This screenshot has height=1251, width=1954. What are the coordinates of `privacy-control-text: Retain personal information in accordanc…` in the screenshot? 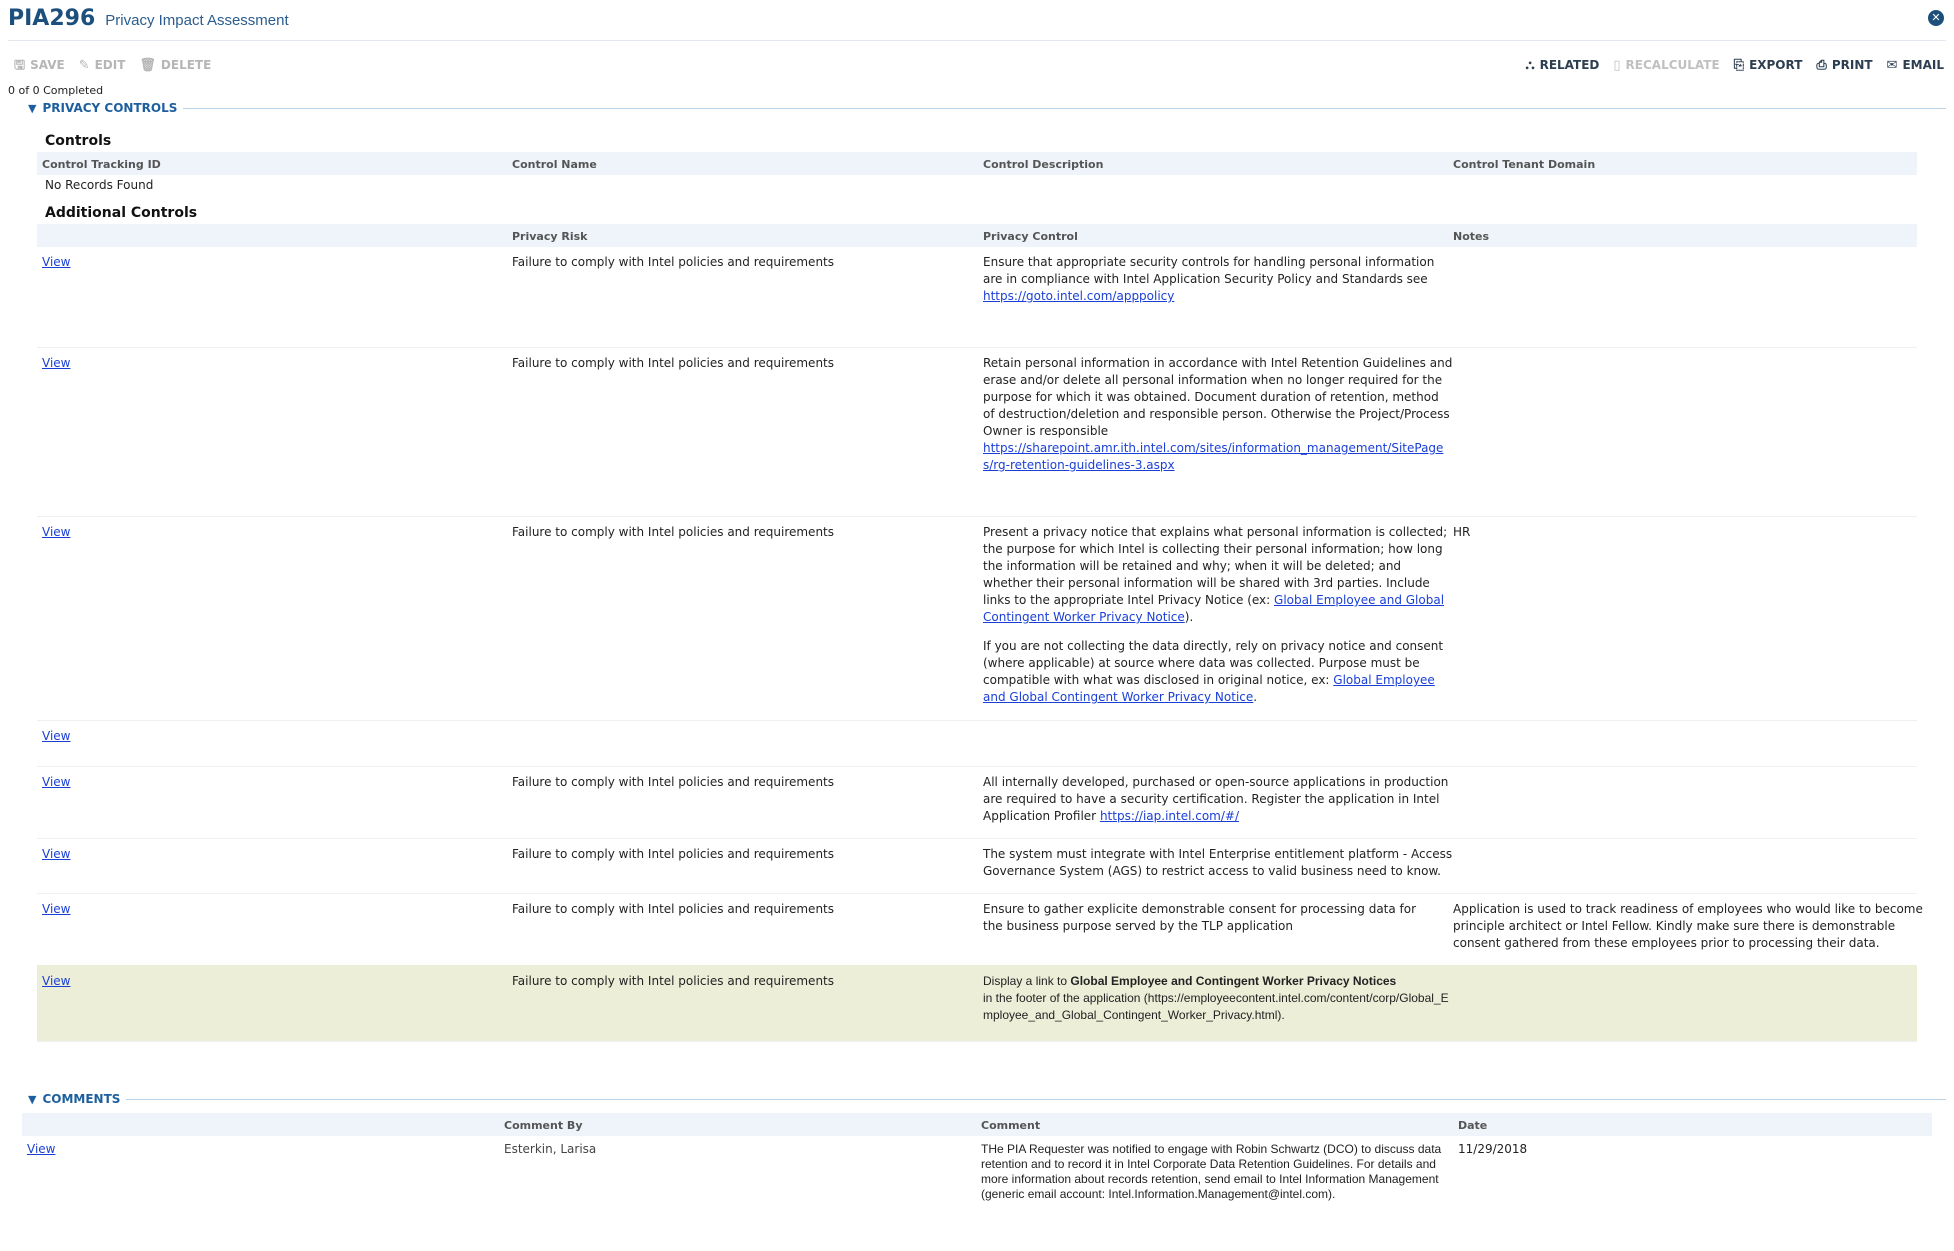 It's located at (1218, 397).